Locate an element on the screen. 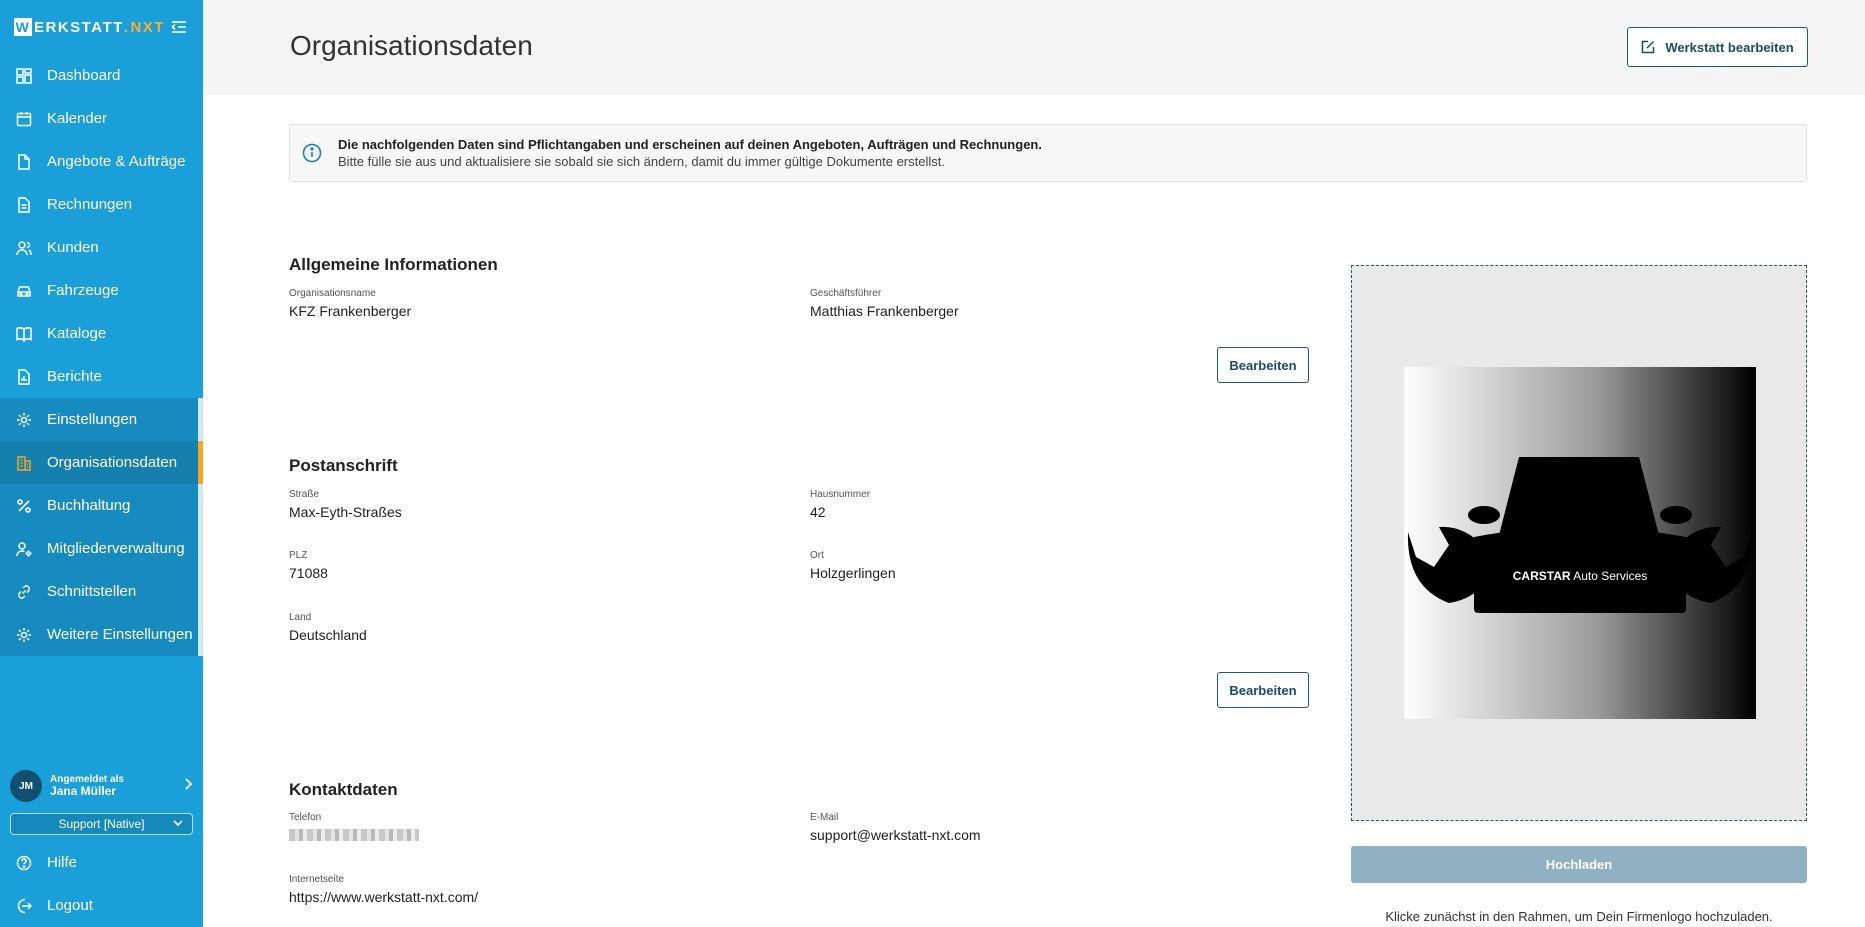  field-value: Matthias Frankenberger is located at coordinates (884, 311).